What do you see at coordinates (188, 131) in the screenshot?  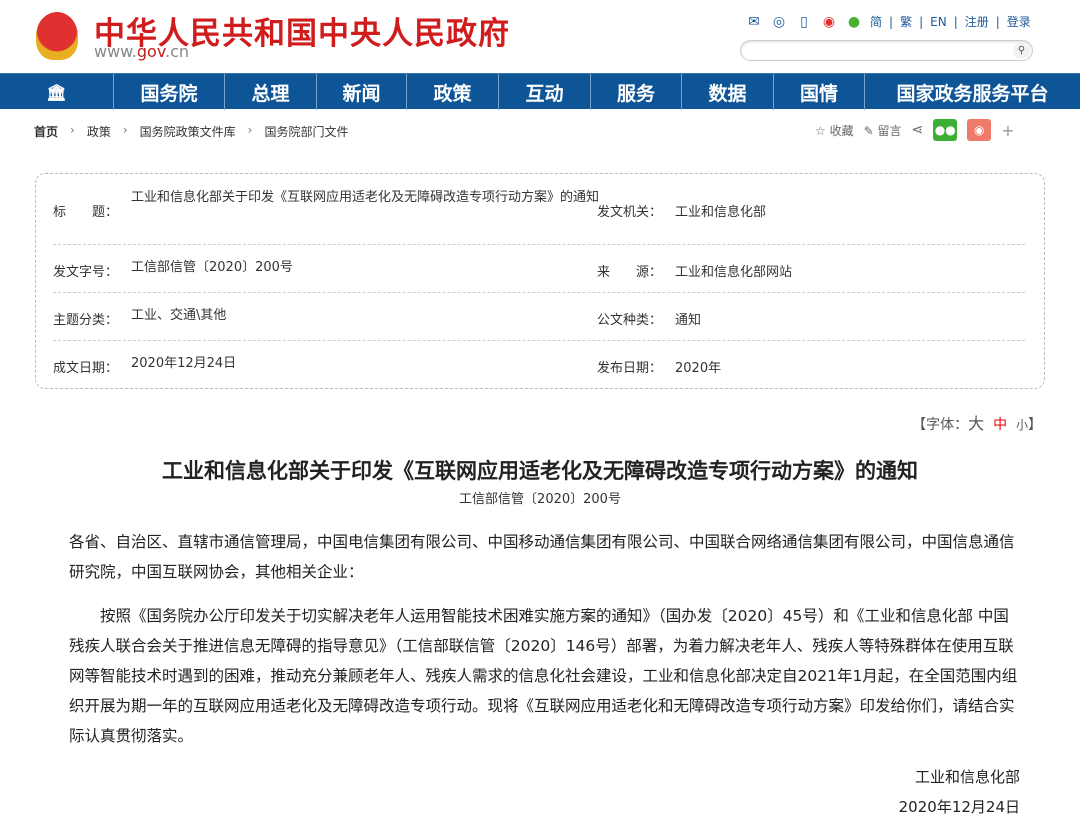 I see `crumb-library: 国务院政策文件库` at bounding box center [188, 131].